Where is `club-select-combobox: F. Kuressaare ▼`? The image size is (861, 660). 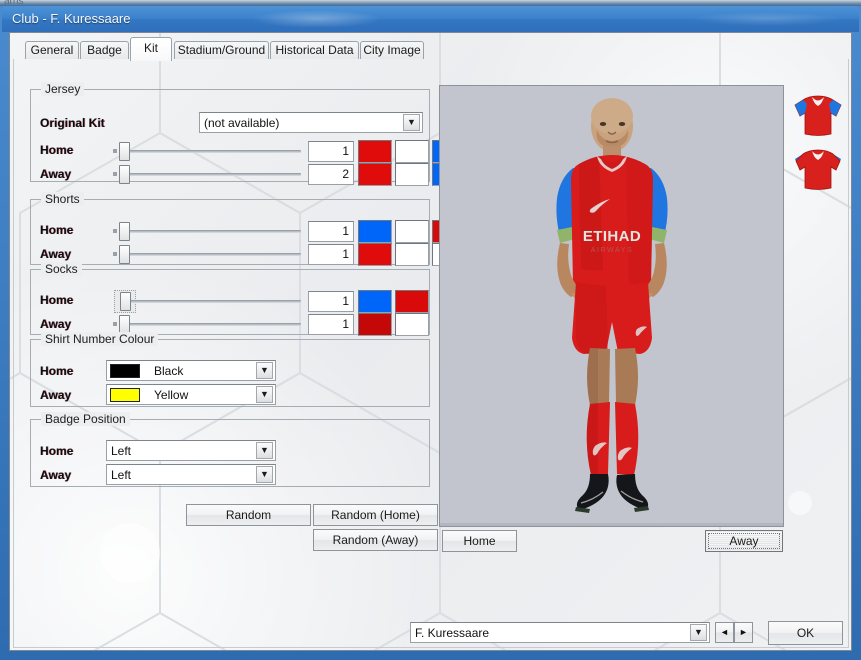 club-select-combobox: F. Kuressaare ▼ is located at coordinates (560, 632).